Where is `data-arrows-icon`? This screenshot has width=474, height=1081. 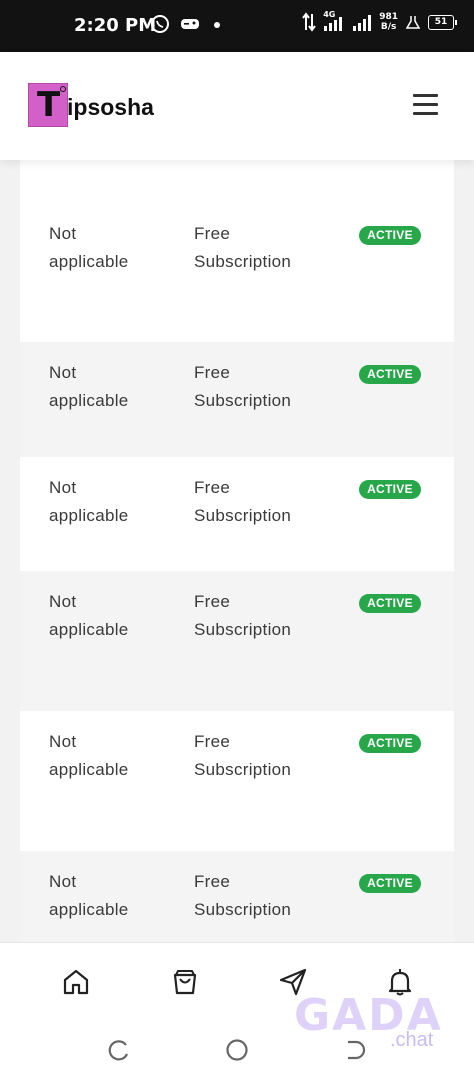
data-arrows-icon is located at coordinates (309, 22).